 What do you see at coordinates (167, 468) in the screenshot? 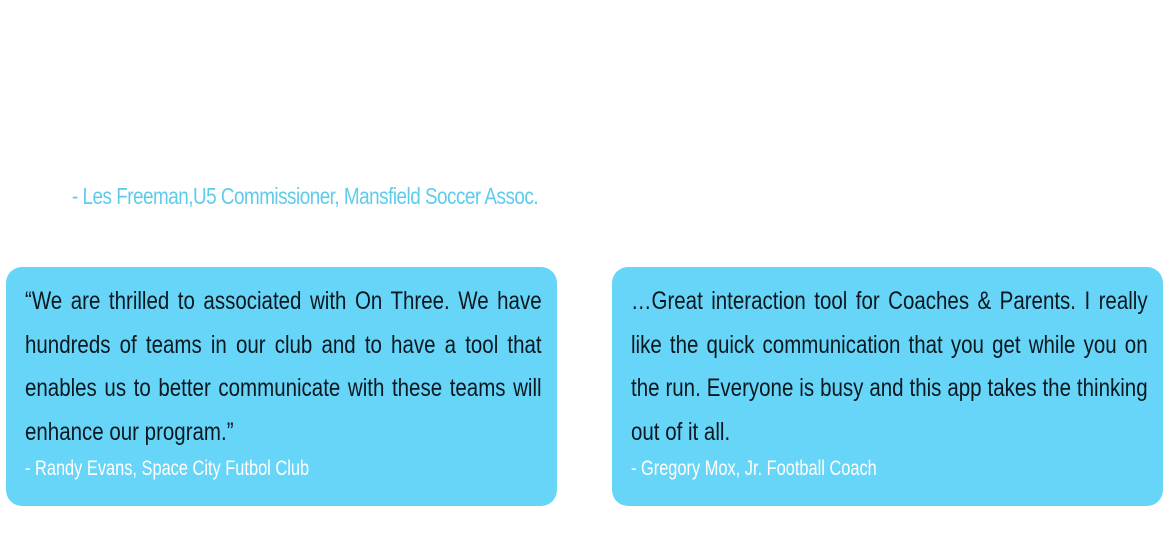
I see `testimonial-author: - Randy Evans, Space City Futbol Club` at bounding box center [167, 468].